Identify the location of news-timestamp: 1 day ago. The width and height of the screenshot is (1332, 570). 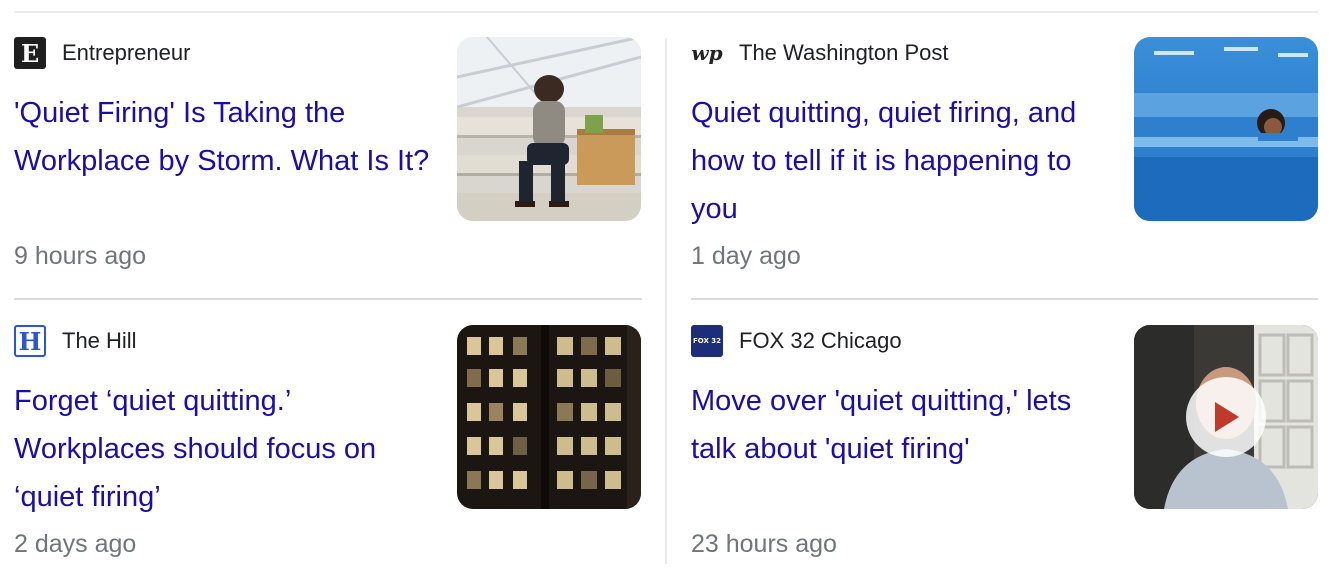
(746, 256).